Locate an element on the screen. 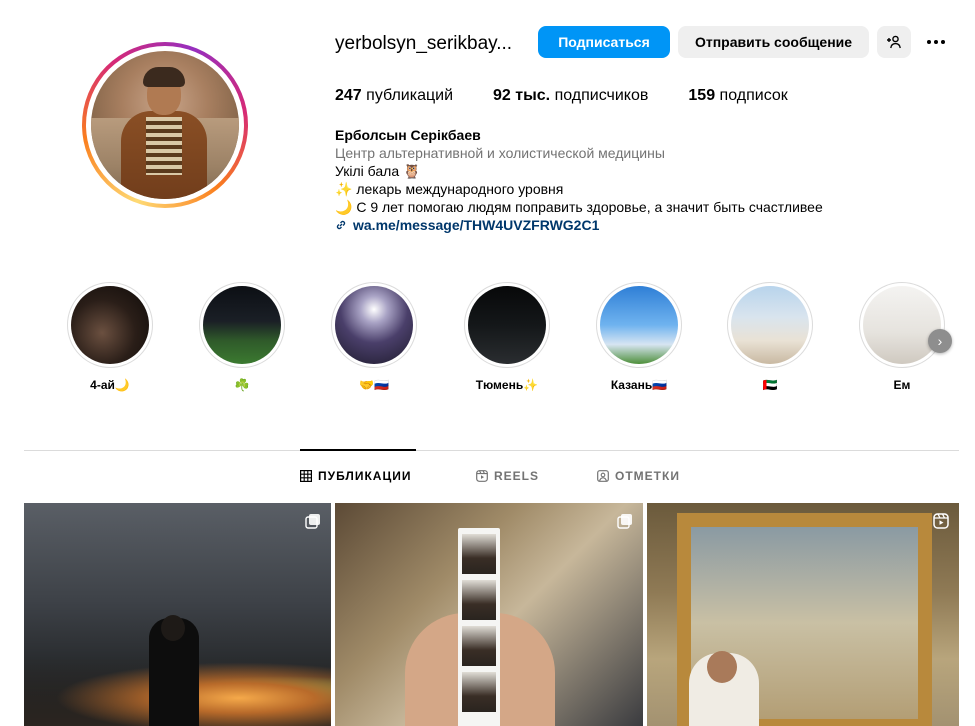  bio-link-text: wa.me/message/THW4UVZFRWG2C1 is located at coordinates (476, 225).